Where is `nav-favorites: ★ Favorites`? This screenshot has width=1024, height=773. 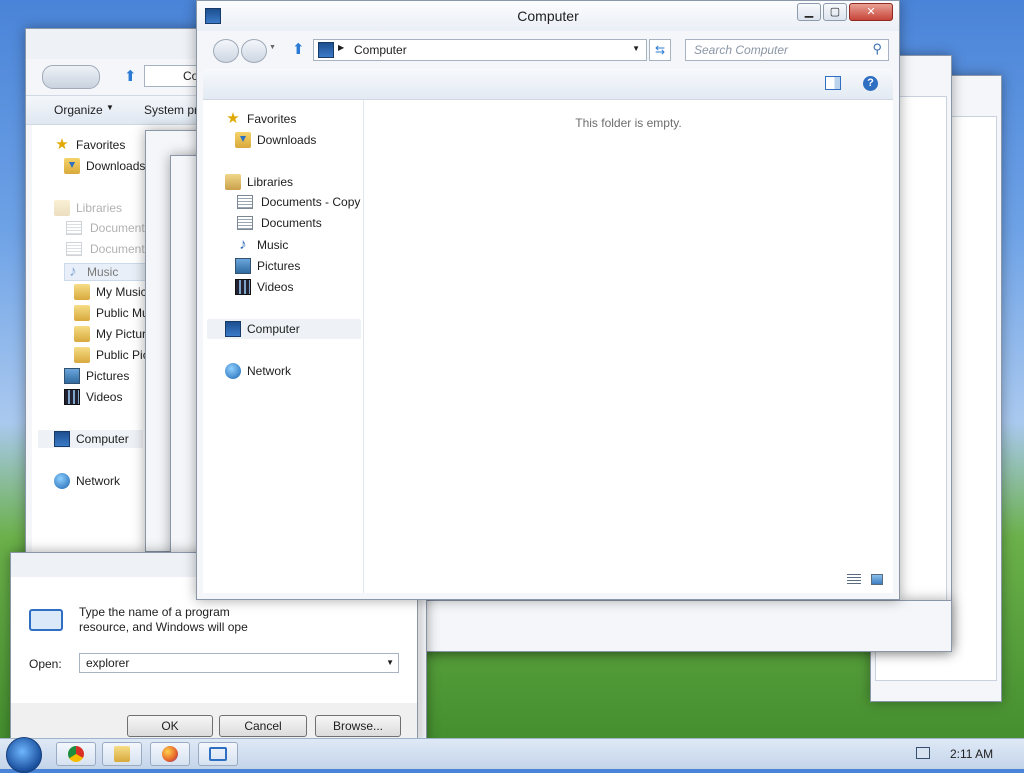
nav-favorites: ★ Favorites is located at coordinates (260, 119).